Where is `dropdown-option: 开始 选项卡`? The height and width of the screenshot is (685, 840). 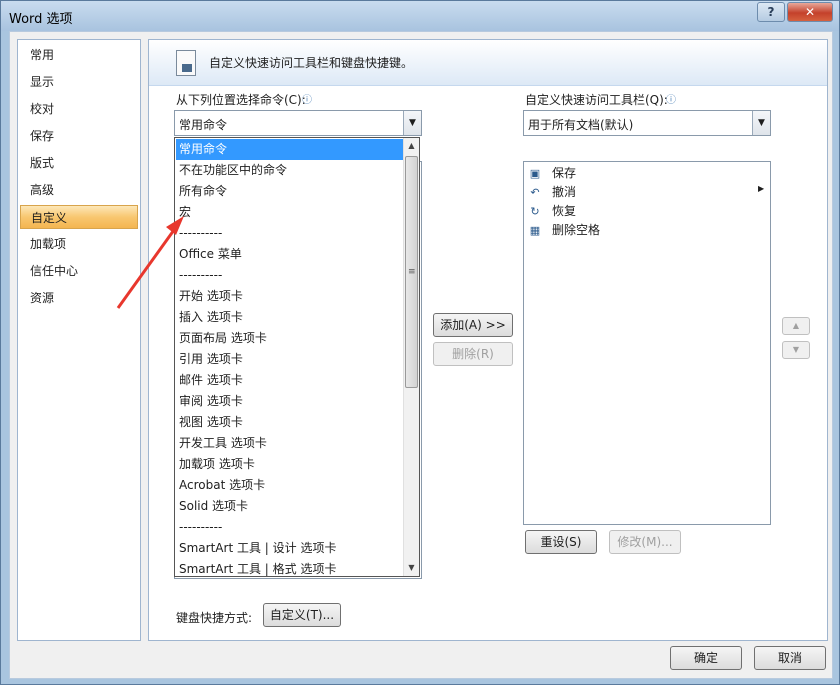 dropdown-option: 开始 选项卡 is located at coordinates (290, 296).